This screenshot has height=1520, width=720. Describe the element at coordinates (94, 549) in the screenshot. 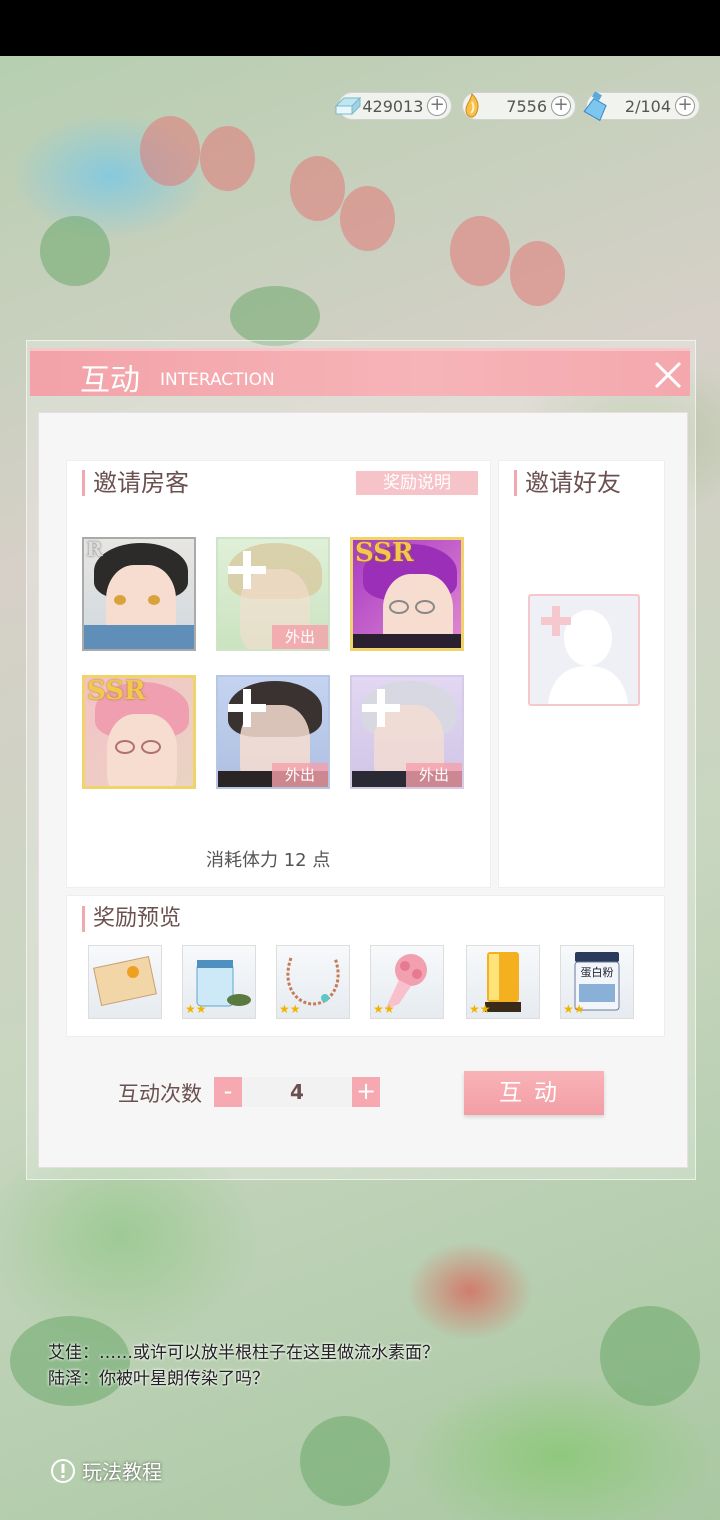

I see `rarity-badge: R` at that location.